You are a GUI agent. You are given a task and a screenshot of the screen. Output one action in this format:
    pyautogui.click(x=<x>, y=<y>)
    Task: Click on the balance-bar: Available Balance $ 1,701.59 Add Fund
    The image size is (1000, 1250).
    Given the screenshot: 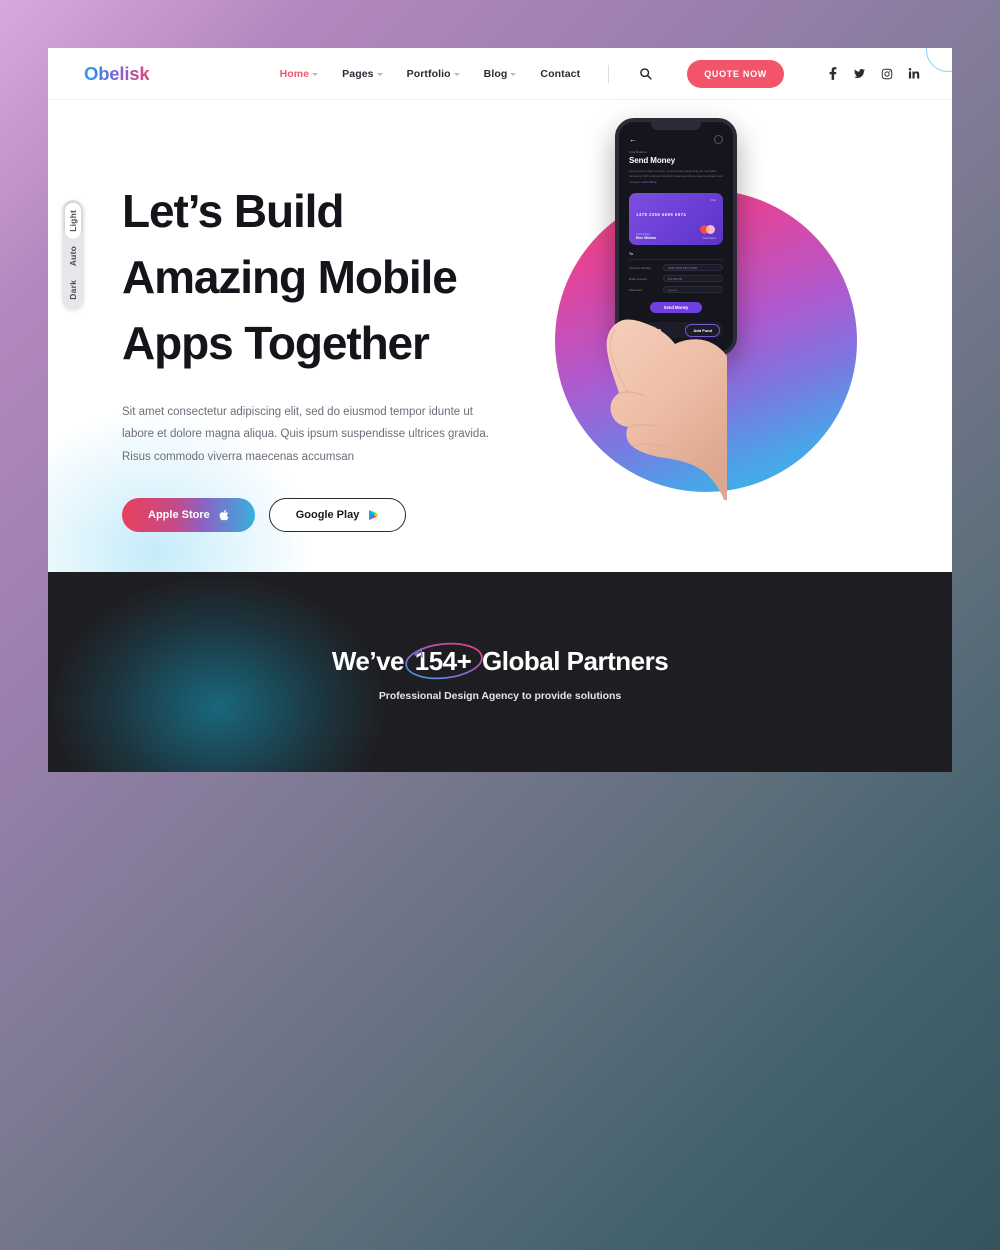 What is the action you would take?
    pyautogui.click(x=676, y=330)
    